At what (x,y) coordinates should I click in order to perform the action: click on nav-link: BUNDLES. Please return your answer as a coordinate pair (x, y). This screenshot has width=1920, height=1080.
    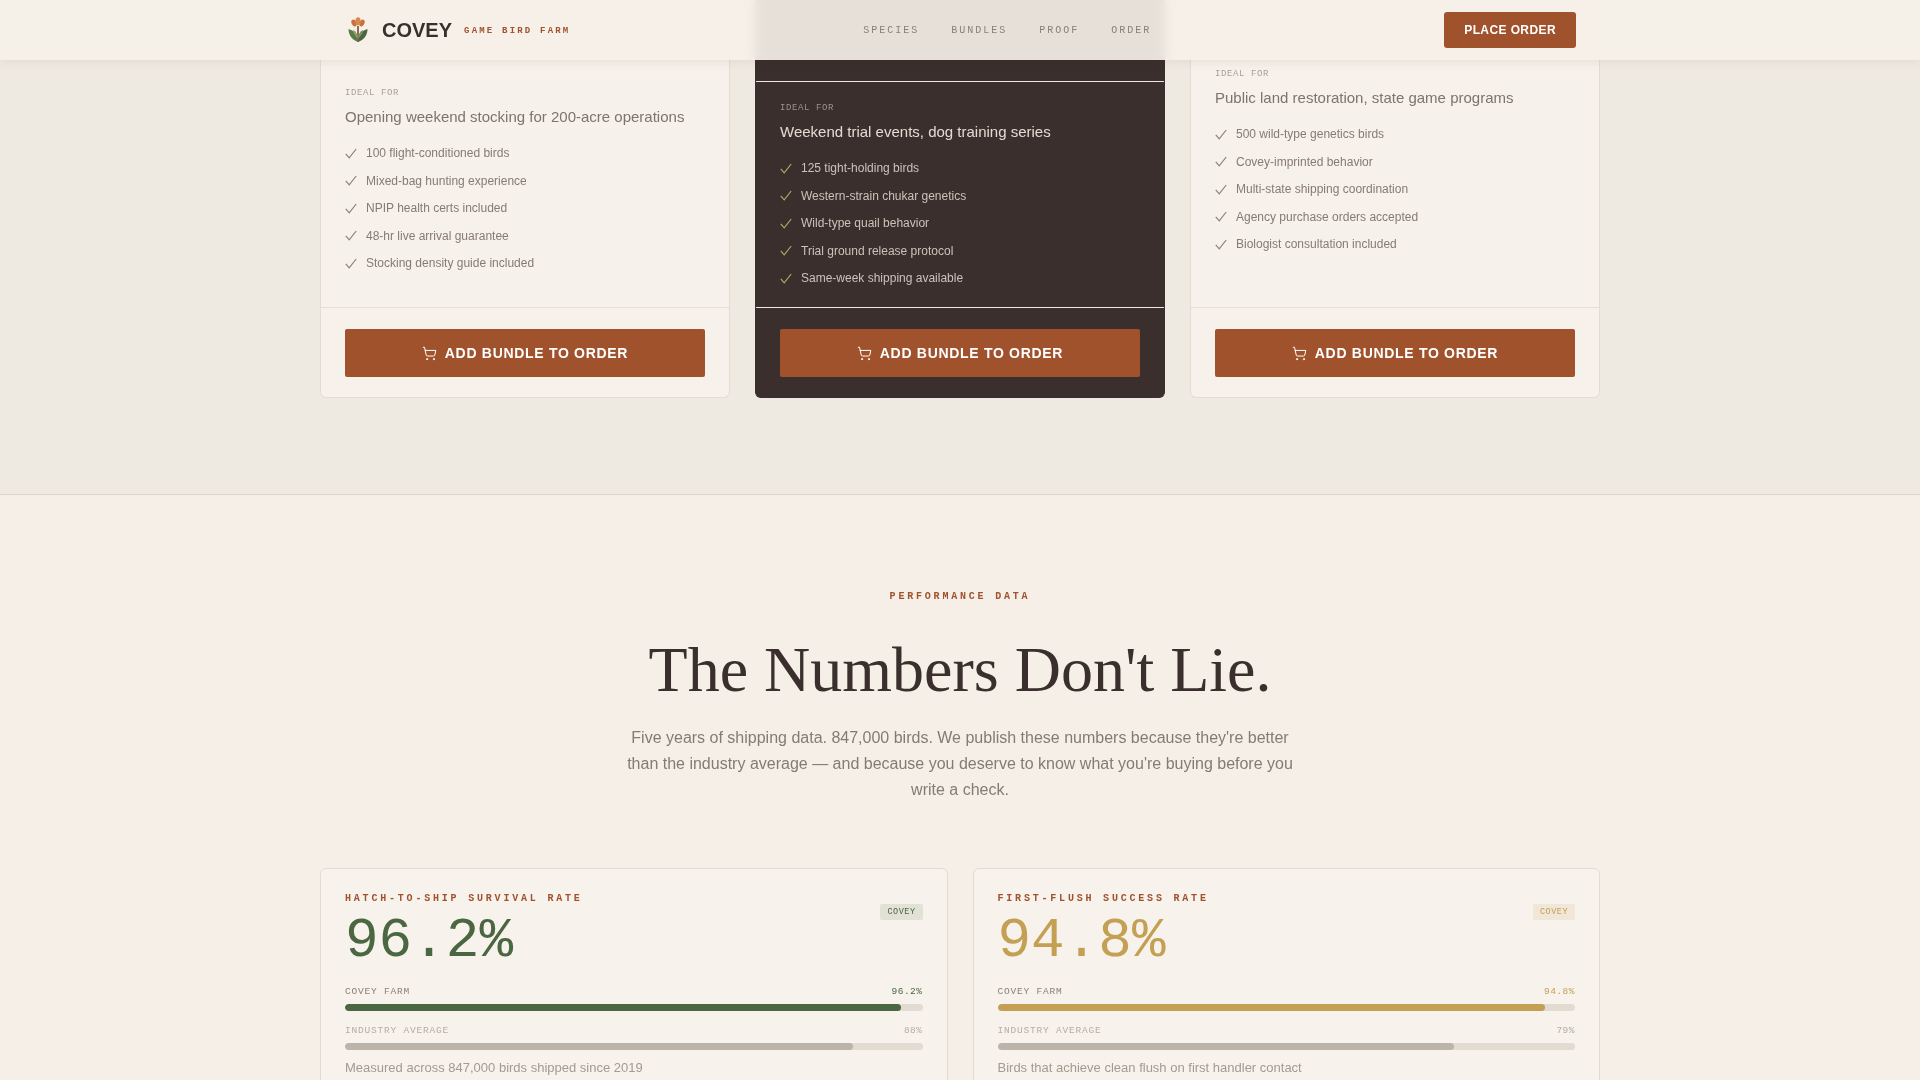
    Looking at the image, I should click on (979, 30).